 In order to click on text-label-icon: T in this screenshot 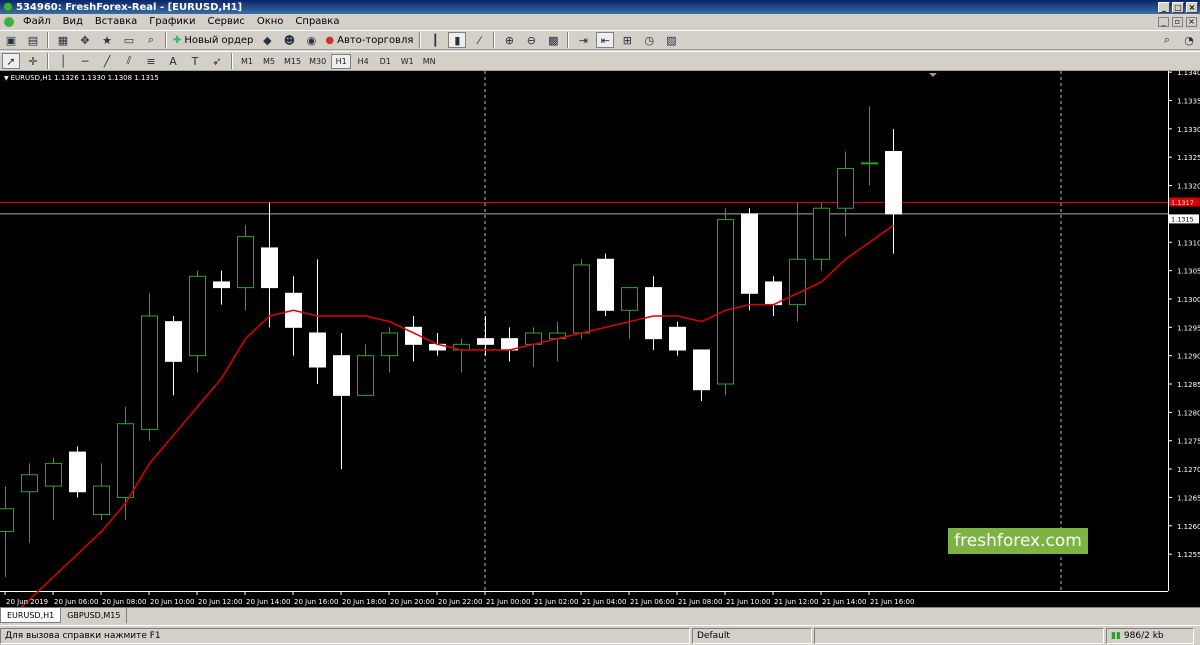, I will do `click(195, 61)`.